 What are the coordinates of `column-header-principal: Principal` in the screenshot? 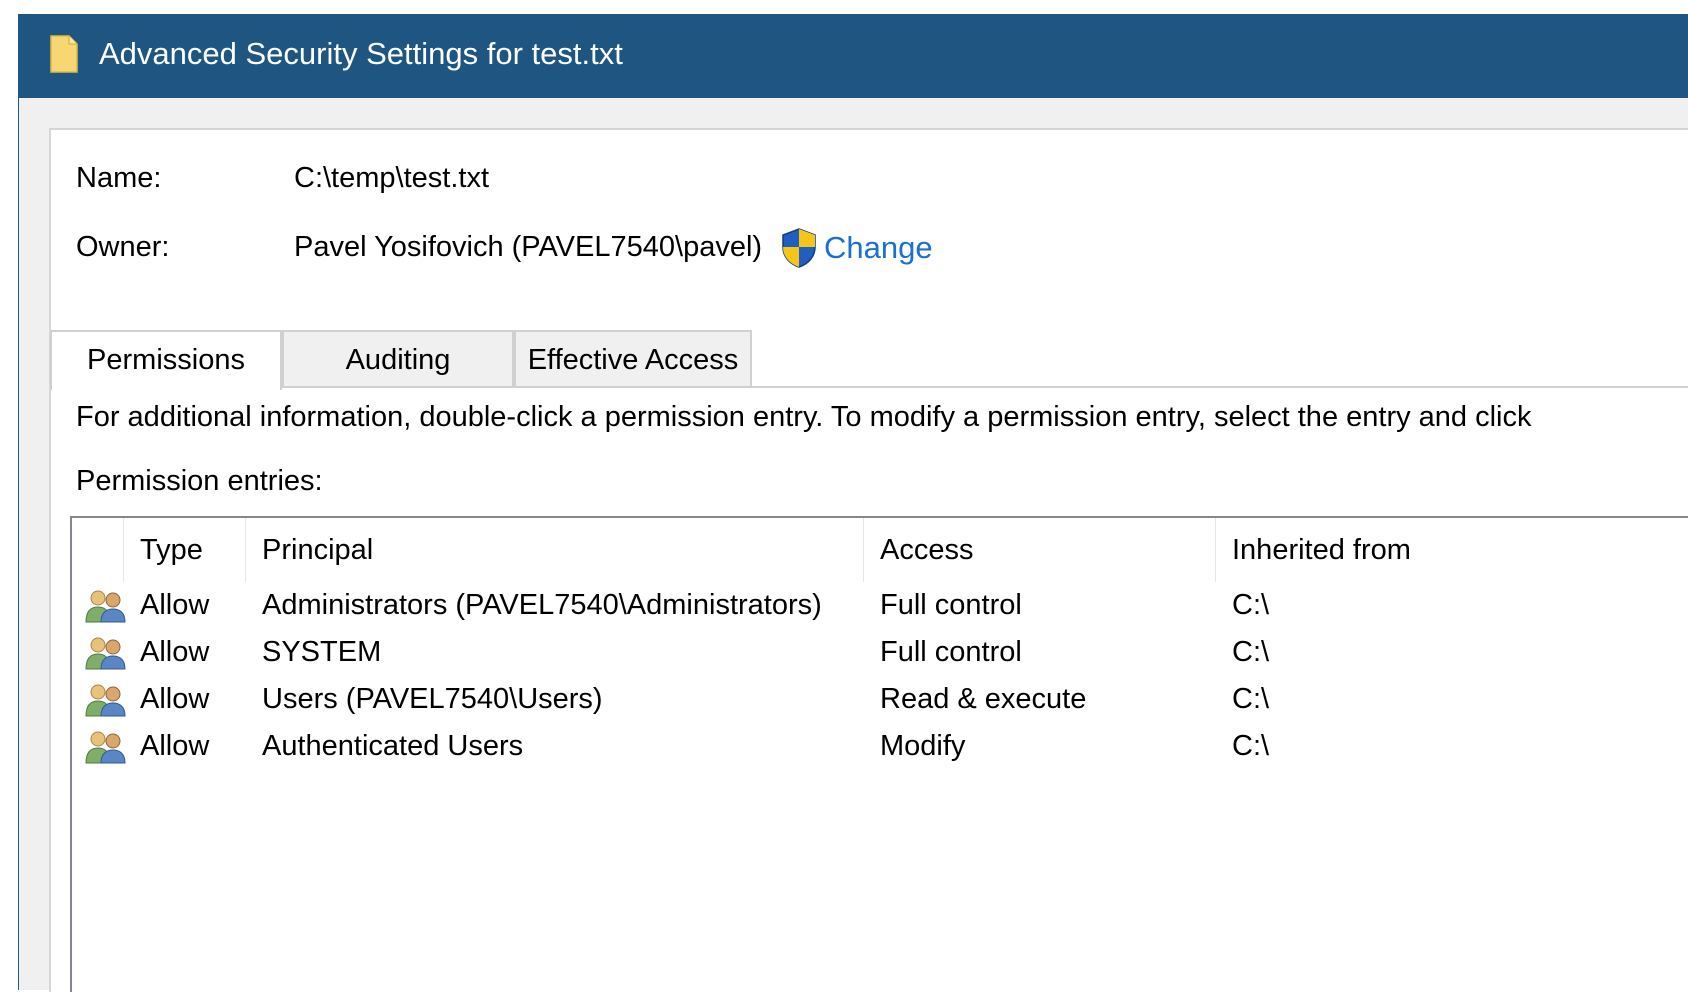 It's located at (555, 550).